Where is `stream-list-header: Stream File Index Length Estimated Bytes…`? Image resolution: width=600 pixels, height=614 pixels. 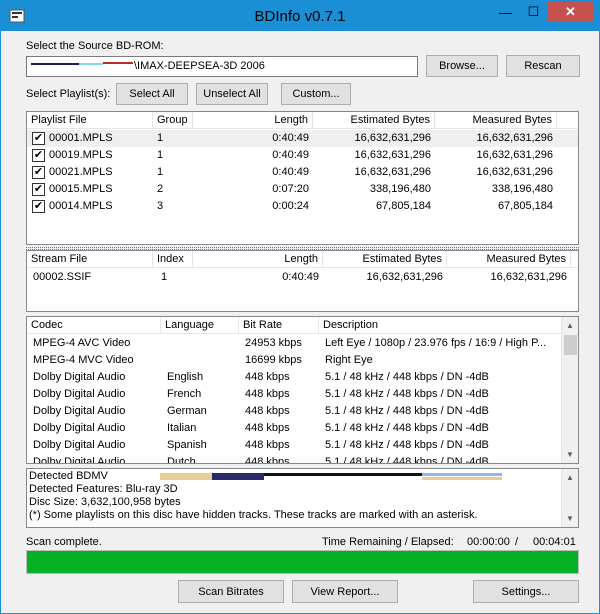
stream-list-header: Stream File Index Length Estimated Bytes… is located at coordinates (302, 259).